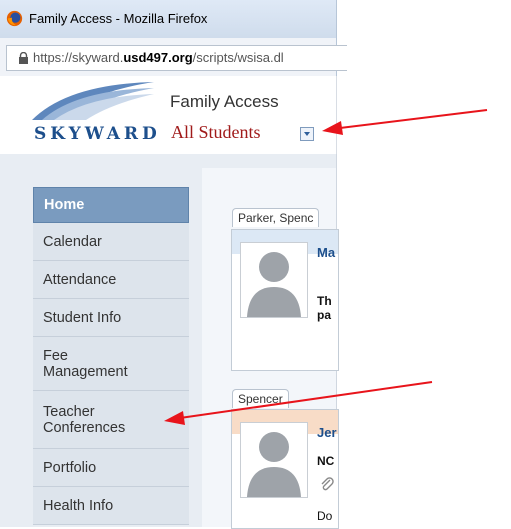 The image size is (511, 529). I want to click on window-titlebar: Family Access - Mozilla Firefox, so click(168, 19).